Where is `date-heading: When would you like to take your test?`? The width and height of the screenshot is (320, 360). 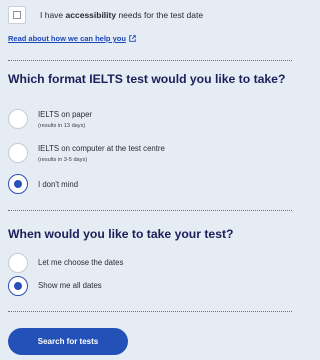 date-heading: When would you like to take your test? is located at coordinates (121, 234).